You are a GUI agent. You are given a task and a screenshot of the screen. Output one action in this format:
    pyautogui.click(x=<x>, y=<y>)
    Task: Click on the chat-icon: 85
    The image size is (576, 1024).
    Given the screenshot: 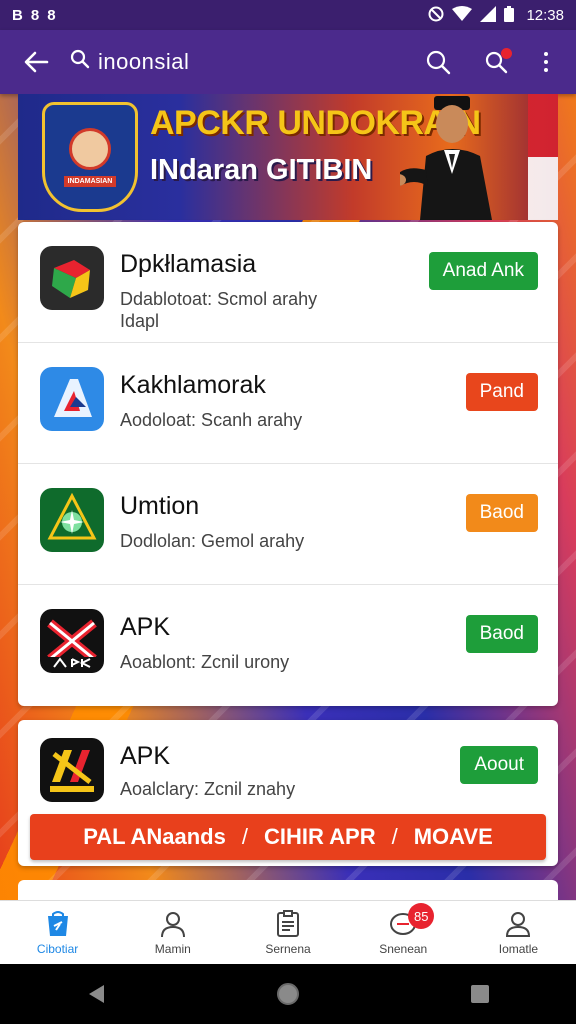 What is the action you would take?
    pyautogui.click(x=411, y=921)
    